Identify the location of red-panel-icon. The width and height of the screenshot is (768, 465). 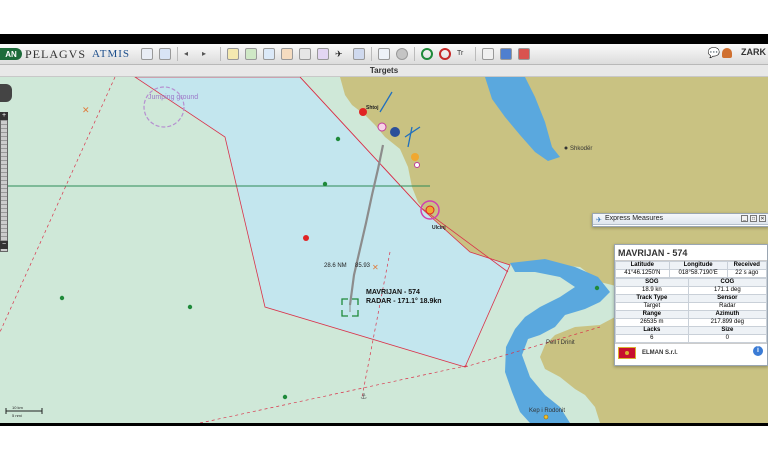
(524, 54).